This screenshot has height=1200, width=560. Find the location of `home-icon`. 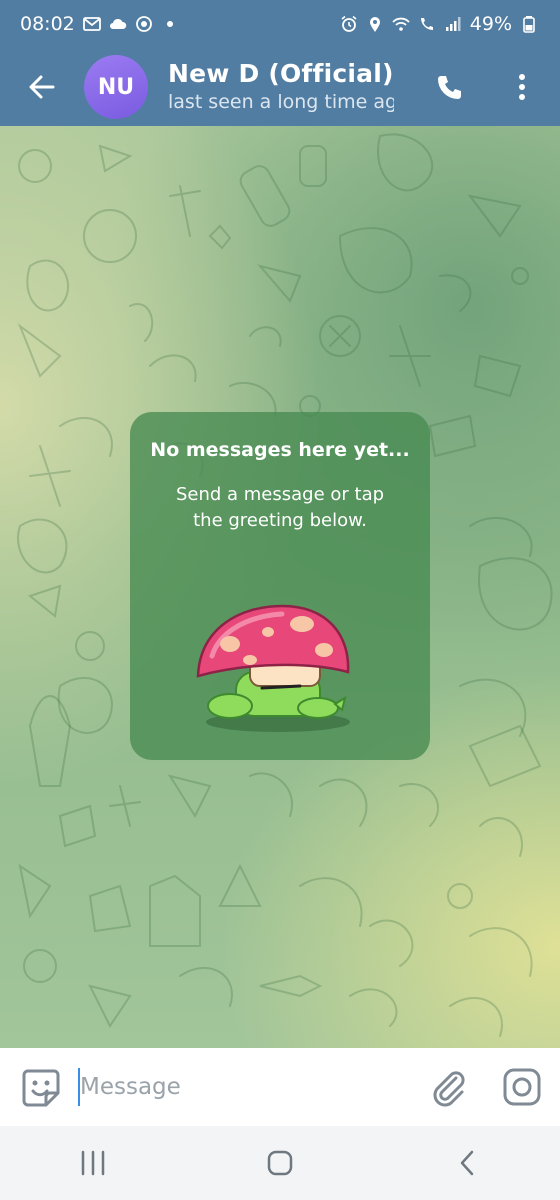

home-icon is located at coordinates (280, 1163).